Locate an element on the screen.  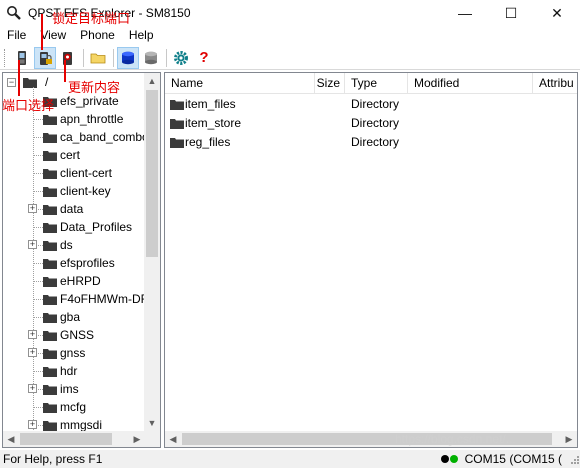
database-gray-icon is located at coordinates (151, 57).